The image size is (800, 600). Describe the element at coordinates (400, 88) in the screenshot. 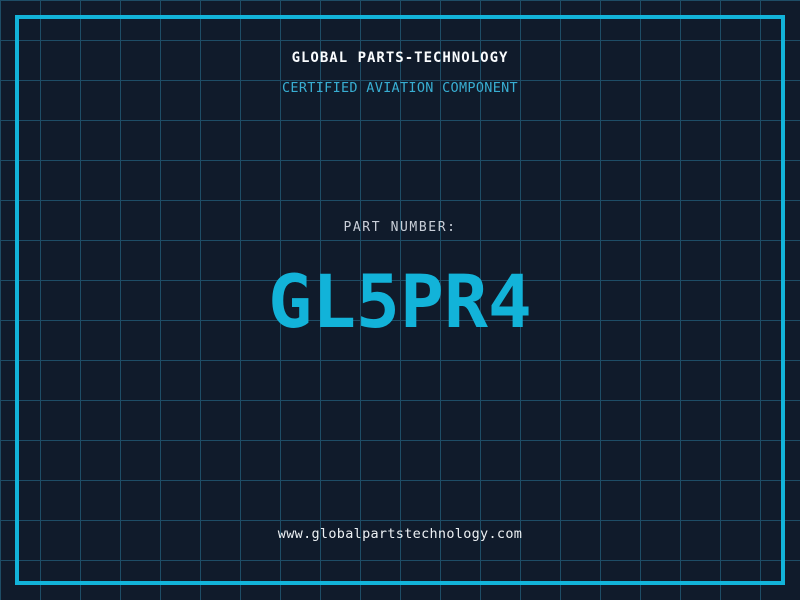

I see `page-subtitle: CERTIFIED AVIATION COMPONENT` at that location.